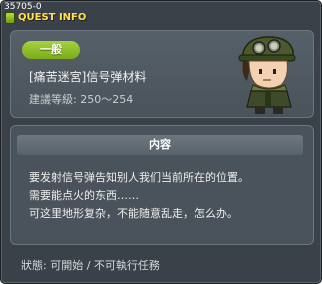 The width and height of the screenshot is (322, 284). What do you see at coordinates (139, 177) in the screenshot?
I see `description-line: 要发射信号弹告知别人我们当前所在的位置。` at bounding box center [139, 177].